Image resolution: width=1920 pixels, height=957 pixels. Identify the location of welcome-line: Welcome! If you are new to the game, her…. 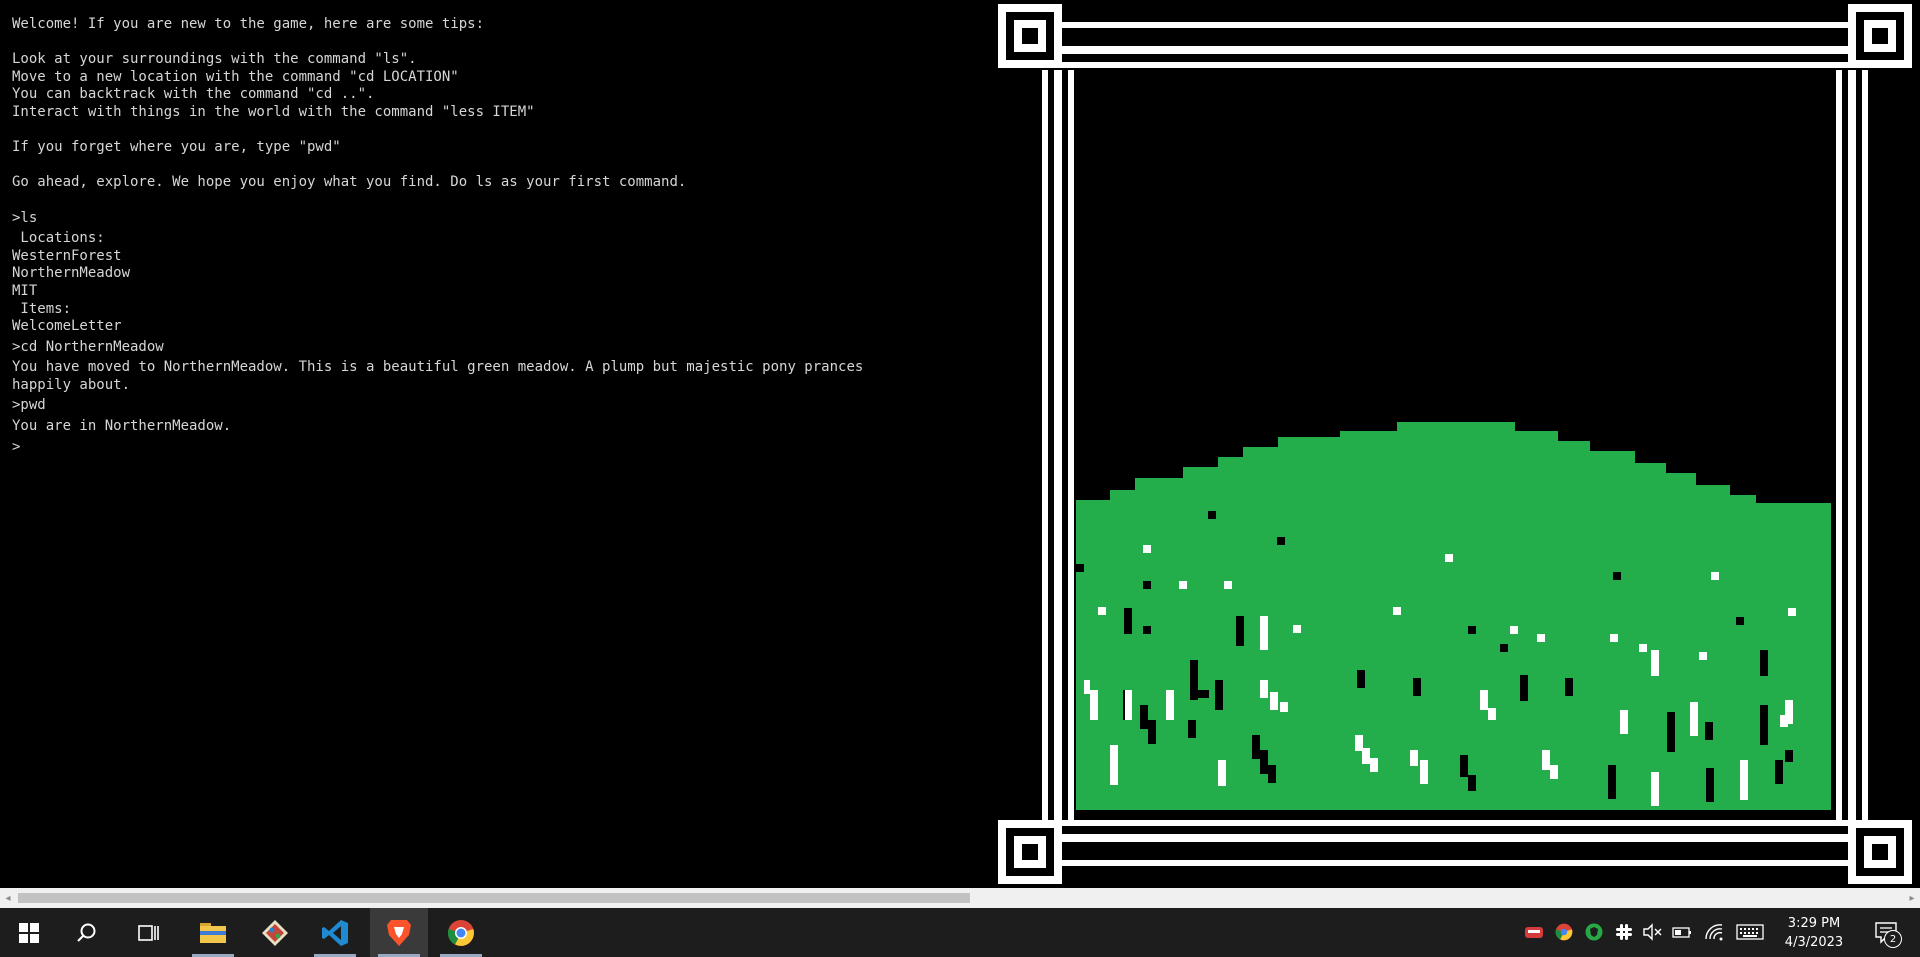
(248, 24).